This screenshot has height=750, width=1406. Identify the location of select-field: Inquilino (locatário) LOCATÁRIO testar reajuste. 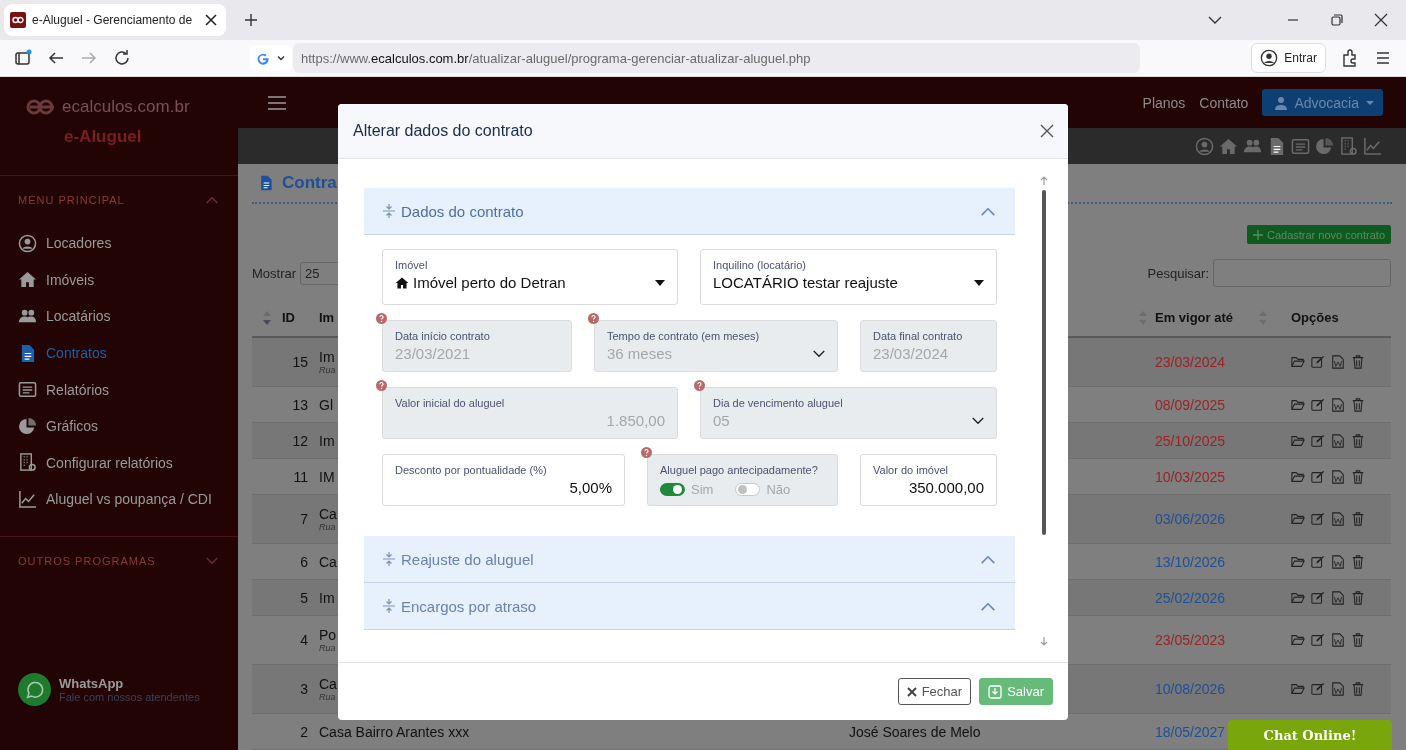
(848, 277).